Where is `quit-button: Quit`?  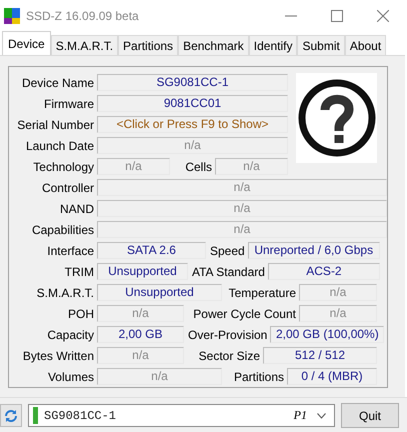 quit-button: Quit is located at coordinates (370, 415).